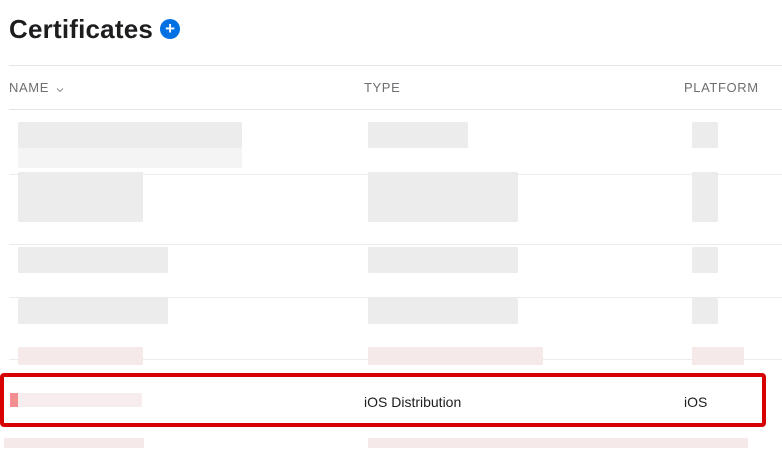  I want to click on table-row-highlighted: iOS Distribution iOS, so click(383, 400).